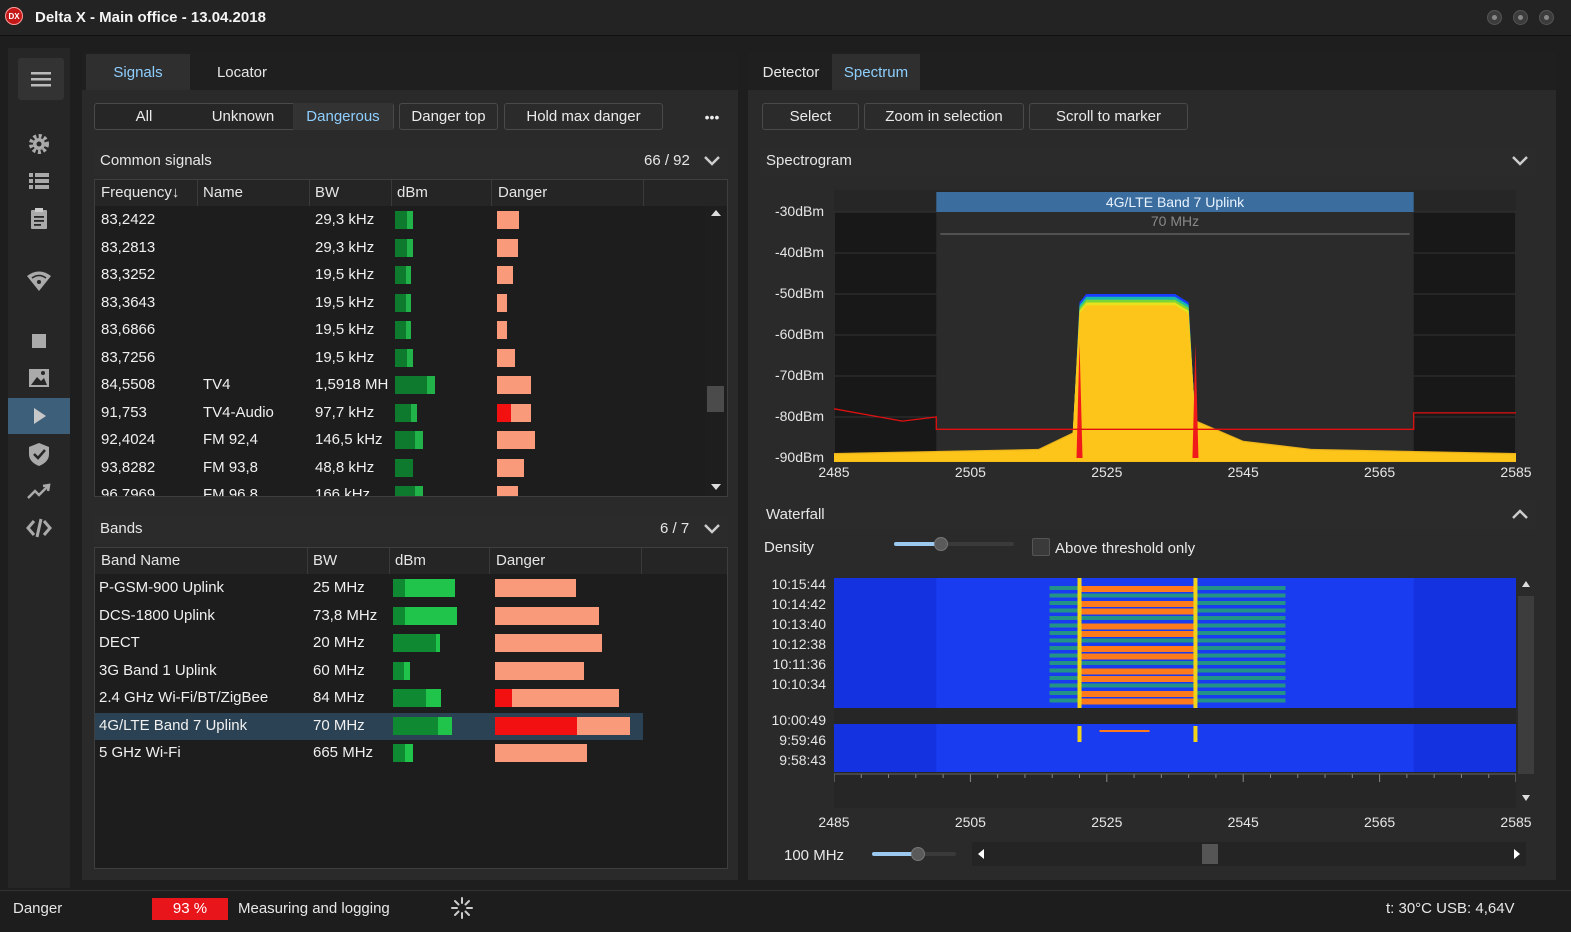  Describe the element at coordinates (536, 725) in the screenshot. I see `danger-bar-fill` at that location.